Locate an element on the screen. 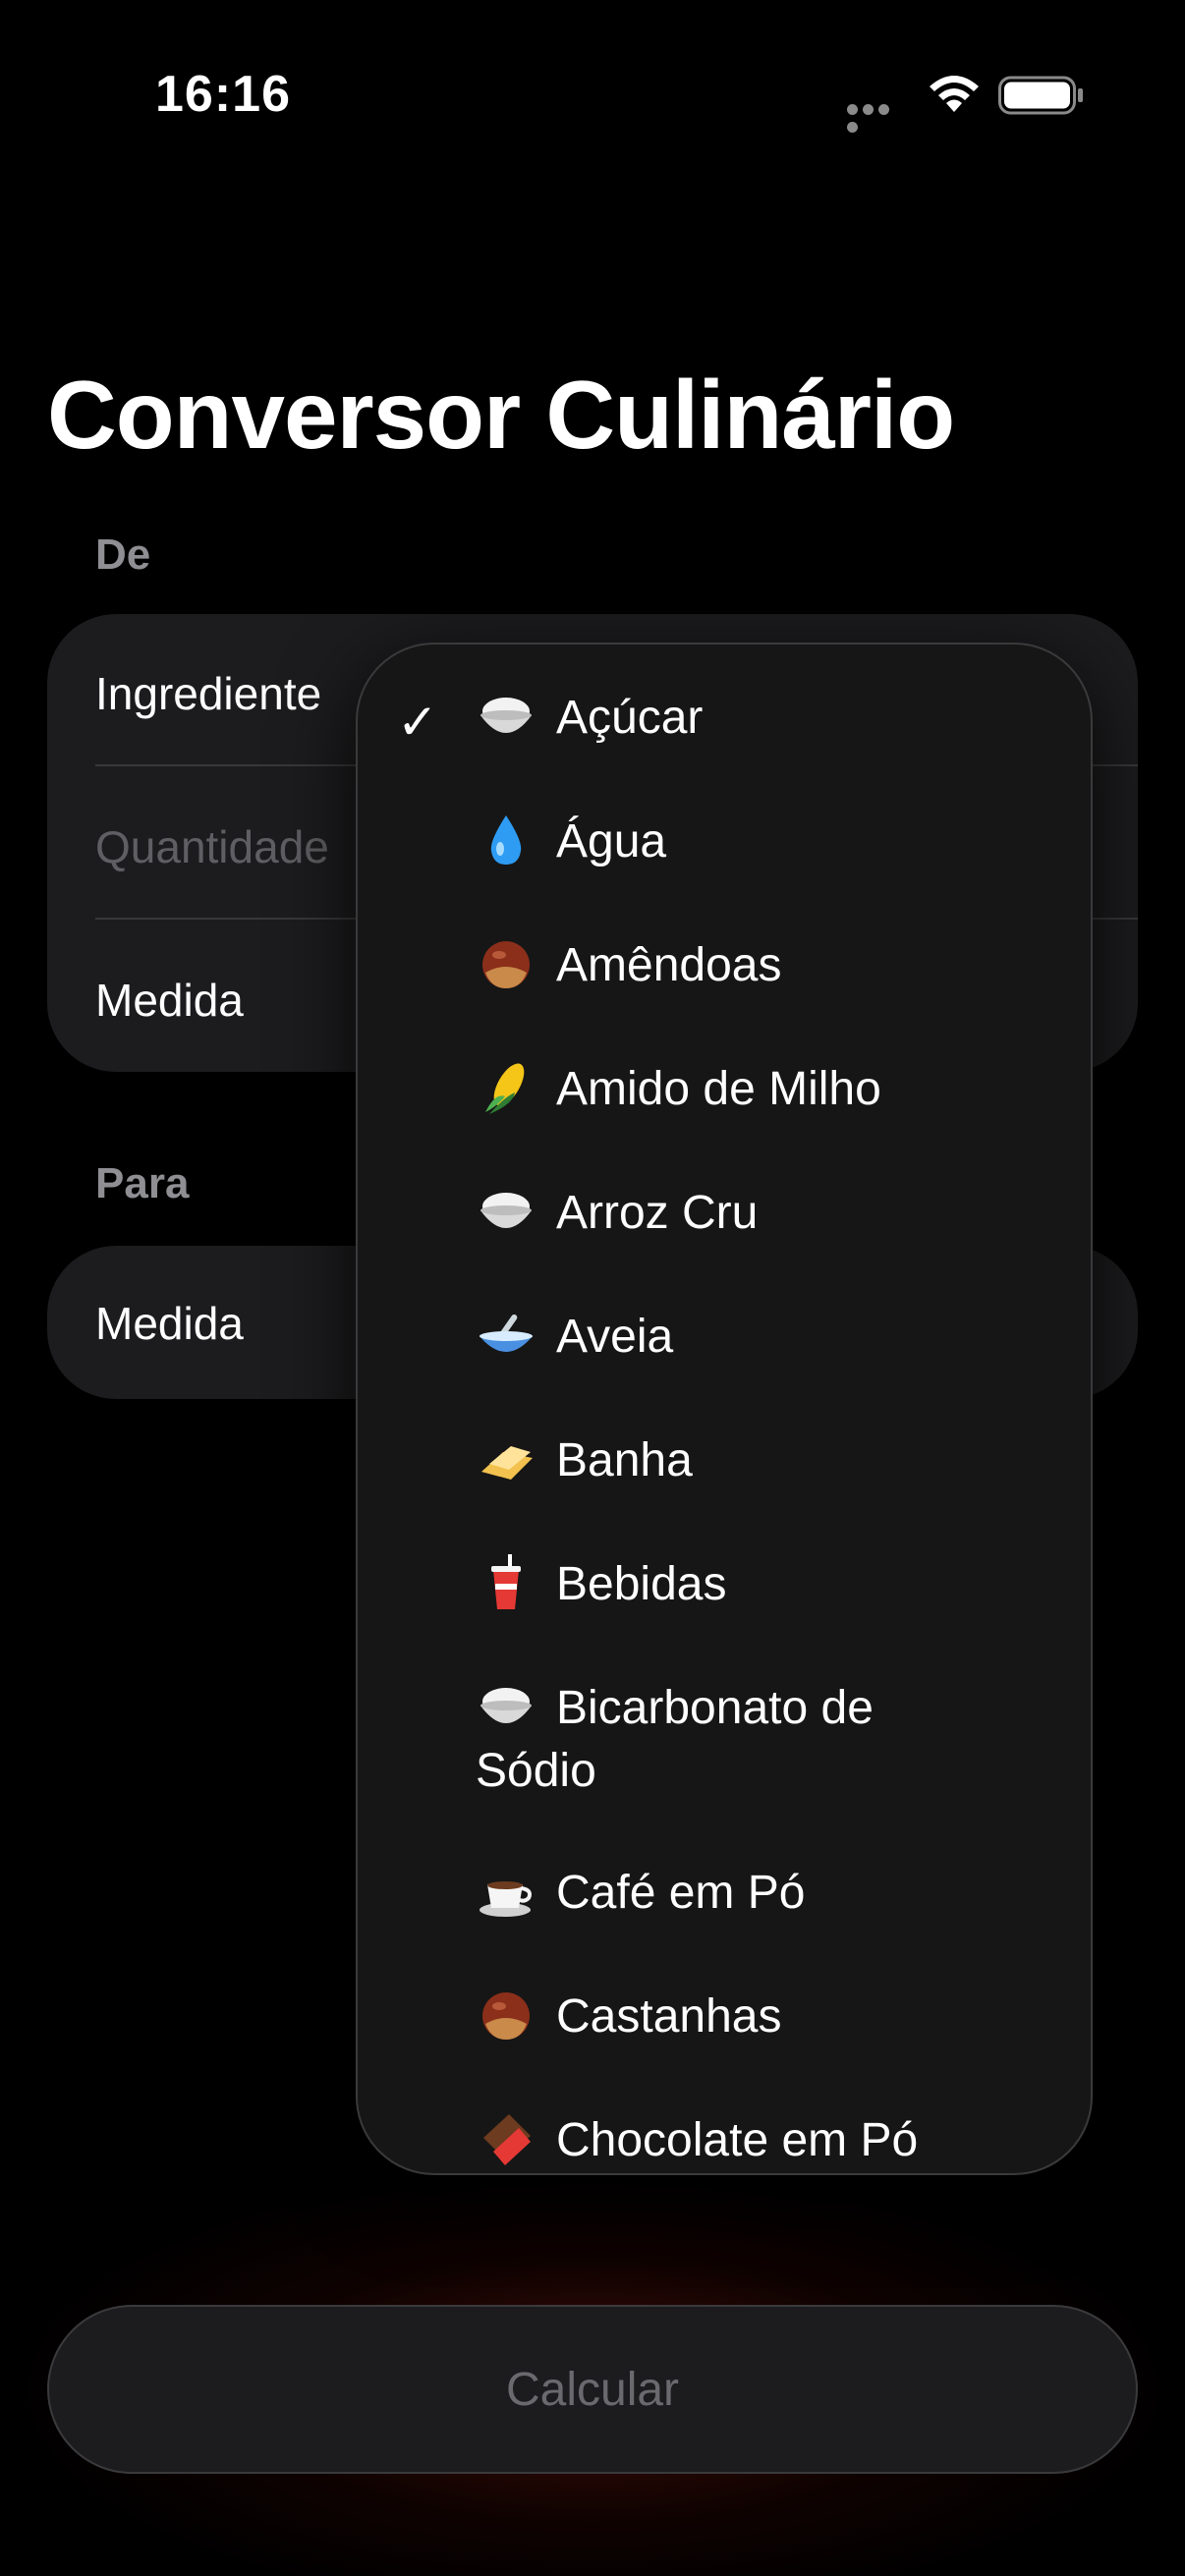  menu-item-label: Banha is located at coordinates (625, 1460).